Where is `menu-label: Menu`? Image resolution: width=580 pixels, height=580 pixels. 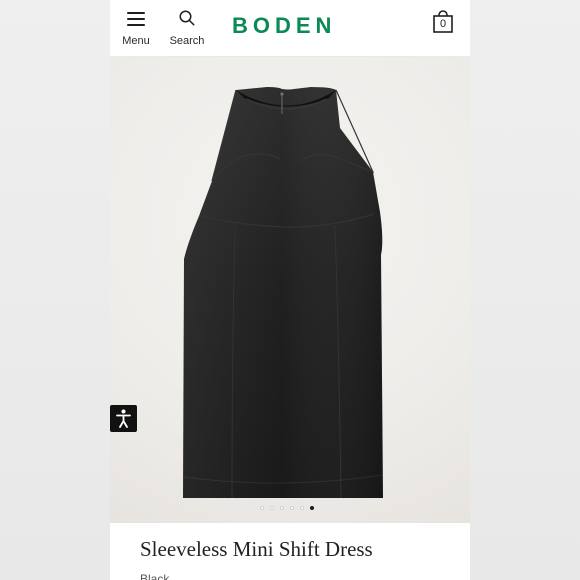
menu-label: Menu is located at coordinates (136, 41).